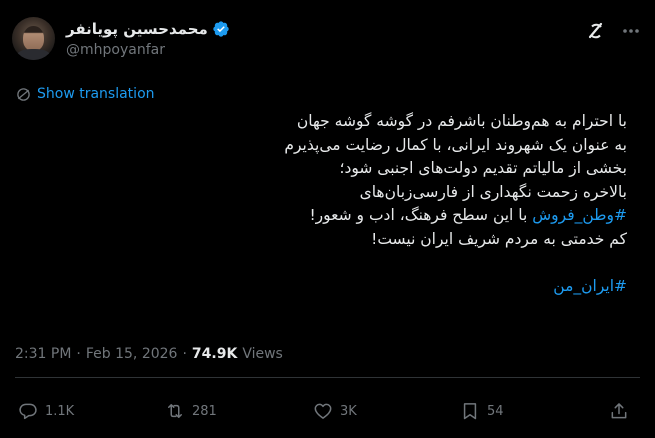  What do you see at coordinates (23, 94) in the screenshot?
I see `globe-icon` at bounding box center [23, 94].